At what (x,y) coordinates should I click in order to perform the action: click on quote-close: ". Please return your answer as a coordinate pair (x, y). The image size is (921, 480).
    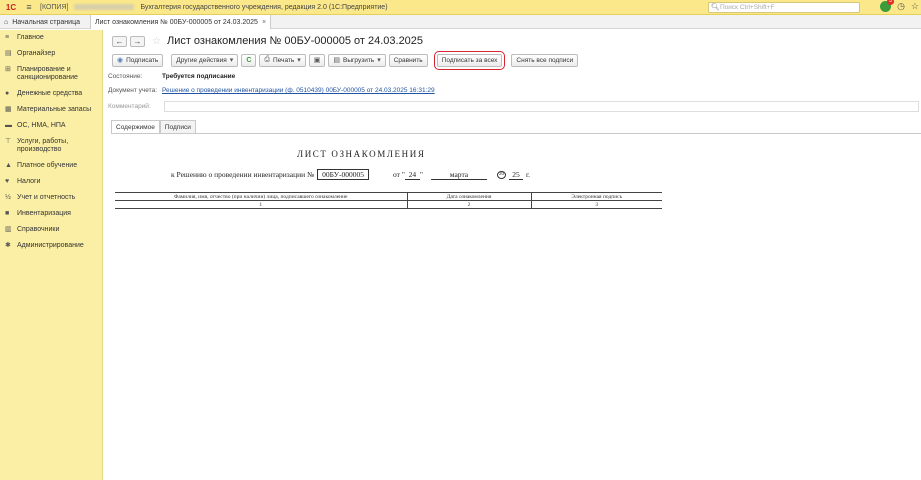
    Looking at the image, I should click on (421, 174).